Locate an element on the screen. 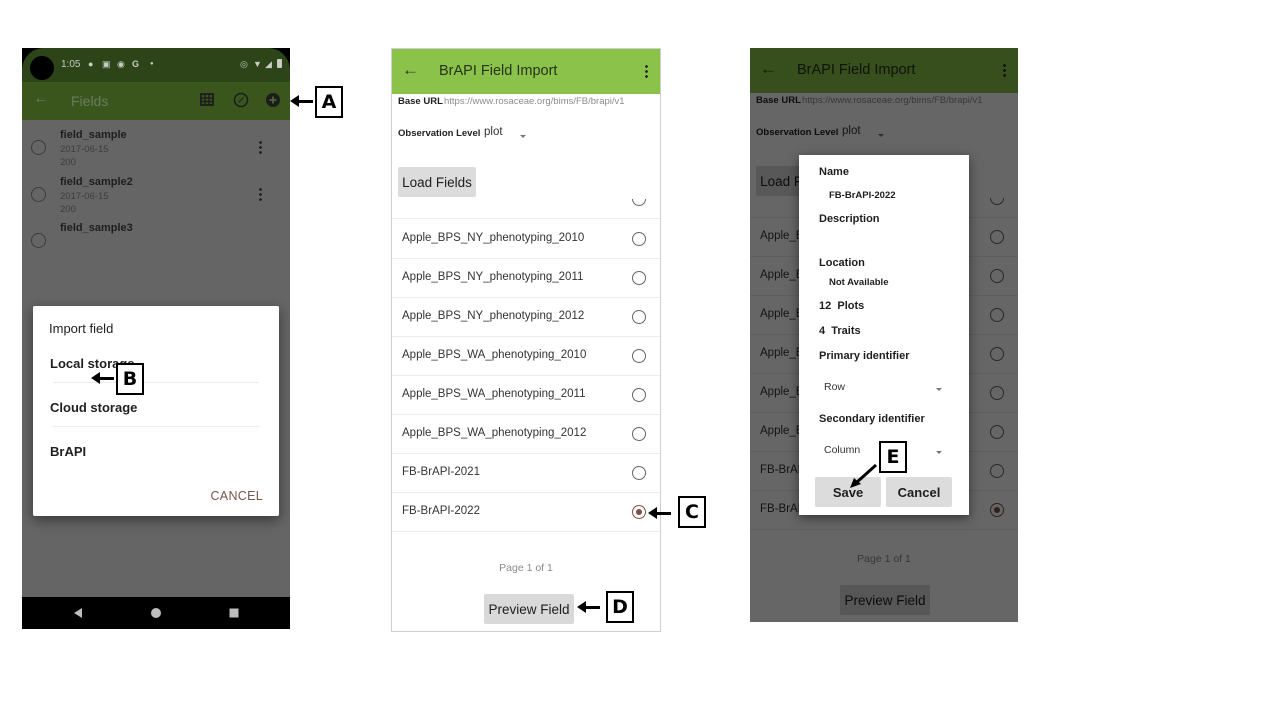  compass-icon is located at coordinates (241, 100).